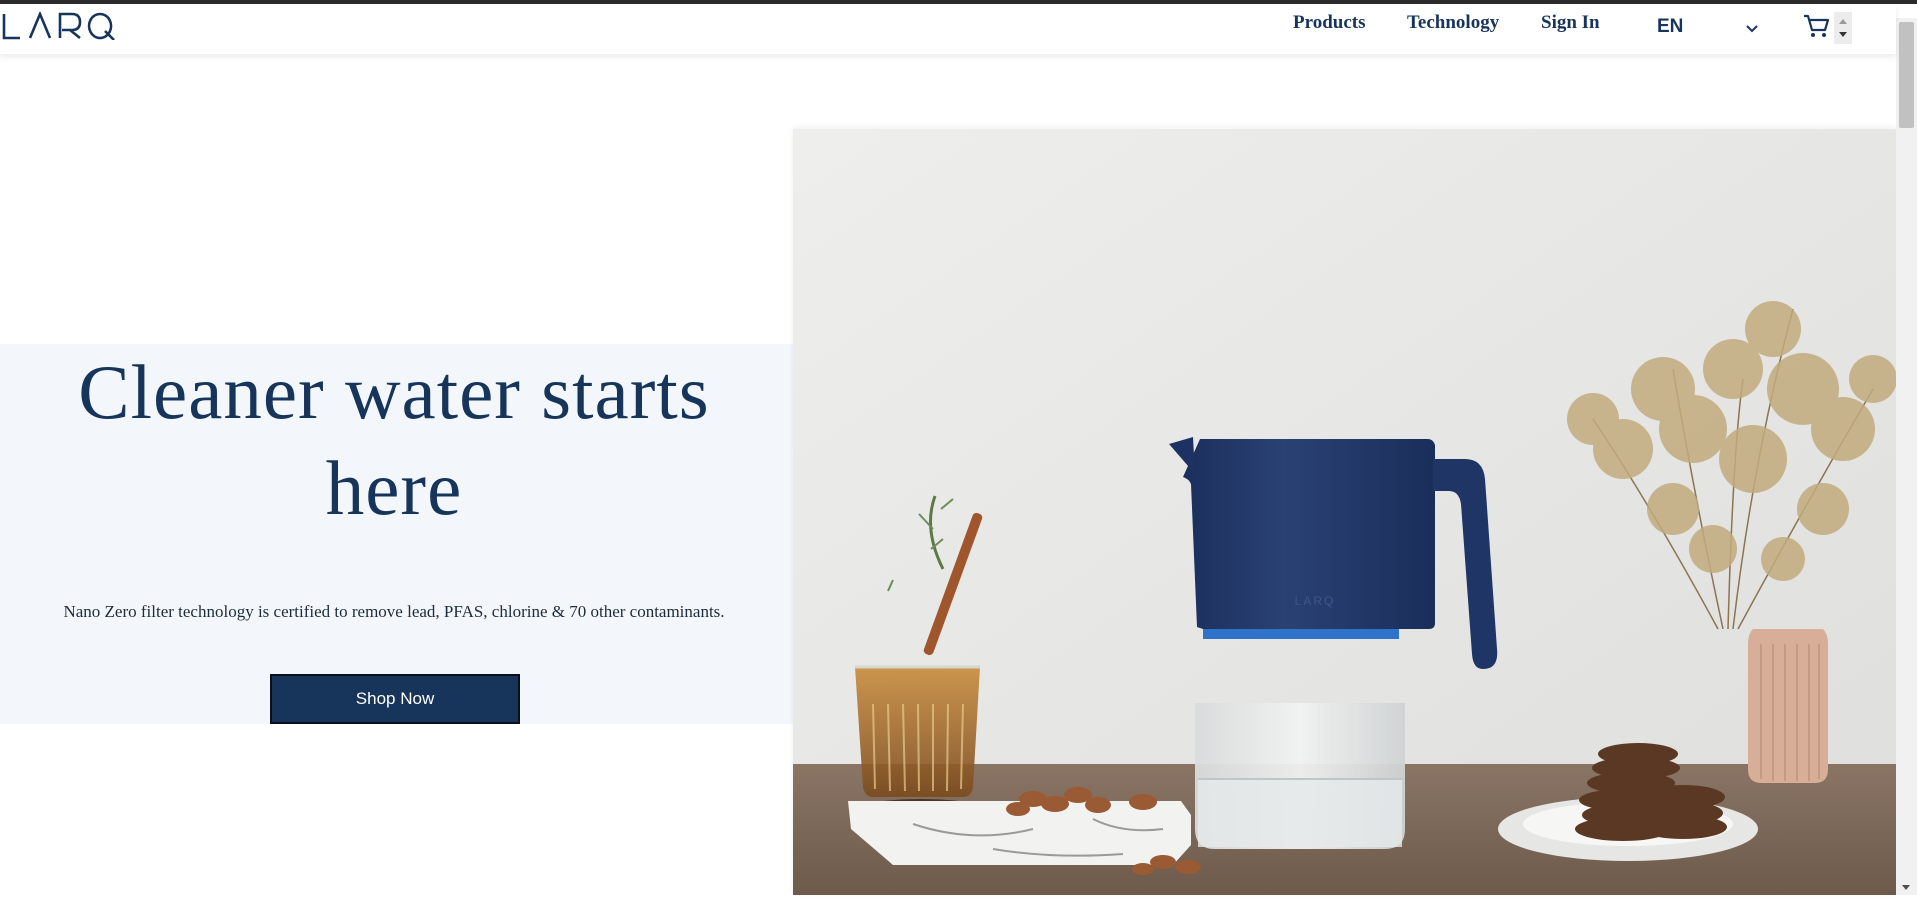  What do you see at coordinates (948, 29) in the screenshot?
I see `site-header: Products Technology Sign In EN` at bounding box center [948, 29].